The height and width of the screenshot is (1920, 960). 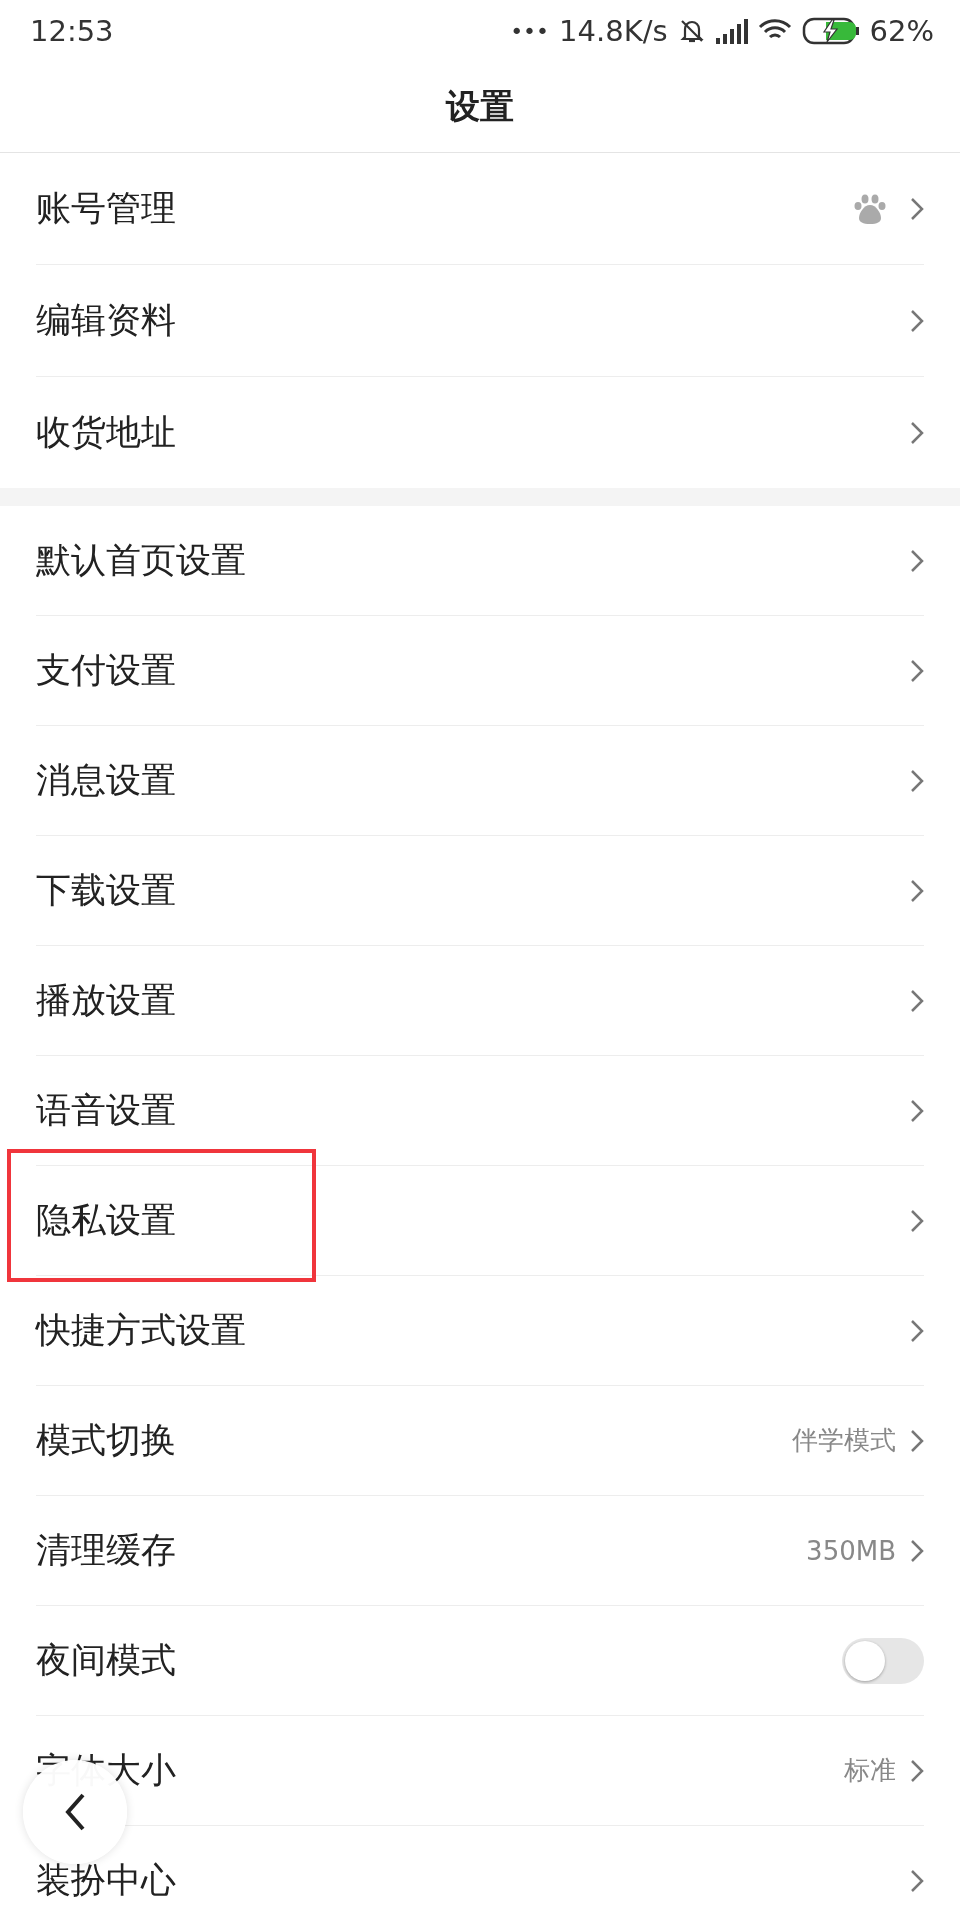 What do you see at coordinates (75, 1812) in the screenshot?
I see `back-icon` at bounding box center [75, 1812].